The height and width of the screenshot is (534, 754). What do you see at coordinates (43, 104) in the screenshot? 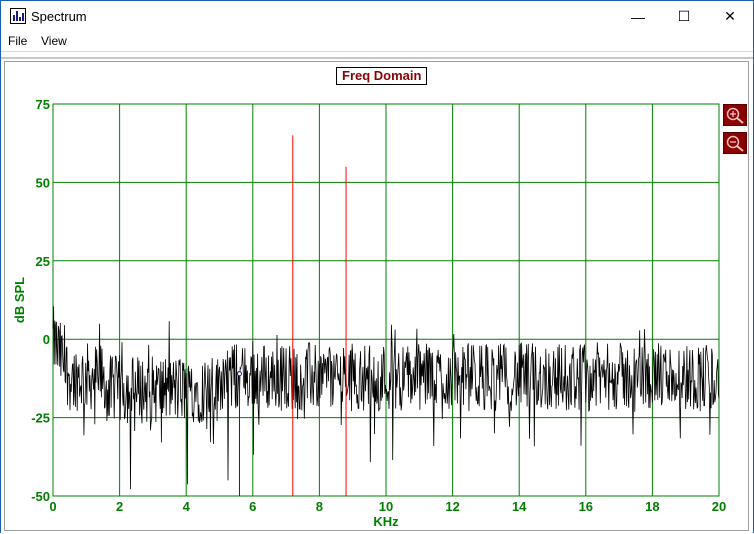
I see `y-tick-label: 75` at bounding box center [43, 104].